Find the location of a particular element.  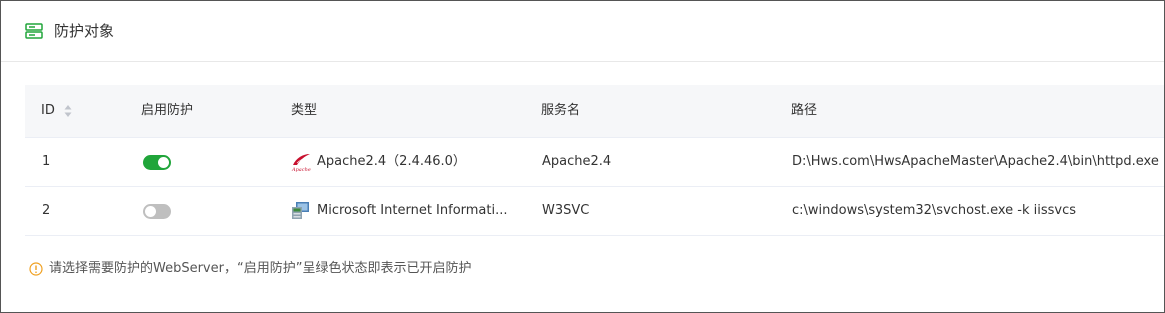

notice-text: 请选择需要防护的WebServer，“启用防护”呈绿色状态即表示已开启防护 is located at coordinates (260, 268).